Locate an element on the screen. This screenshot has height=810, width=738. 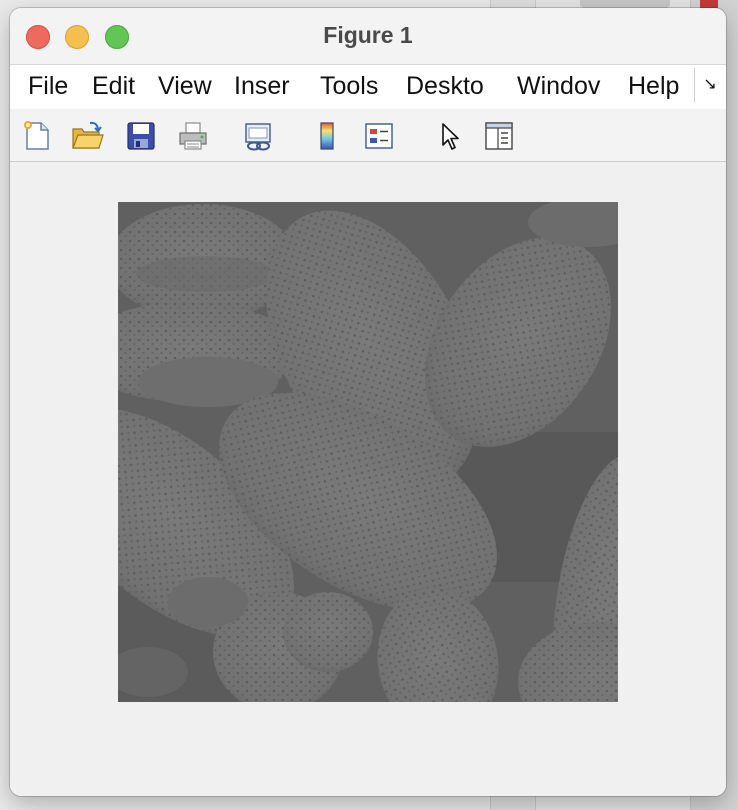
insert-legend-icon is located at coordinates (379, 136).